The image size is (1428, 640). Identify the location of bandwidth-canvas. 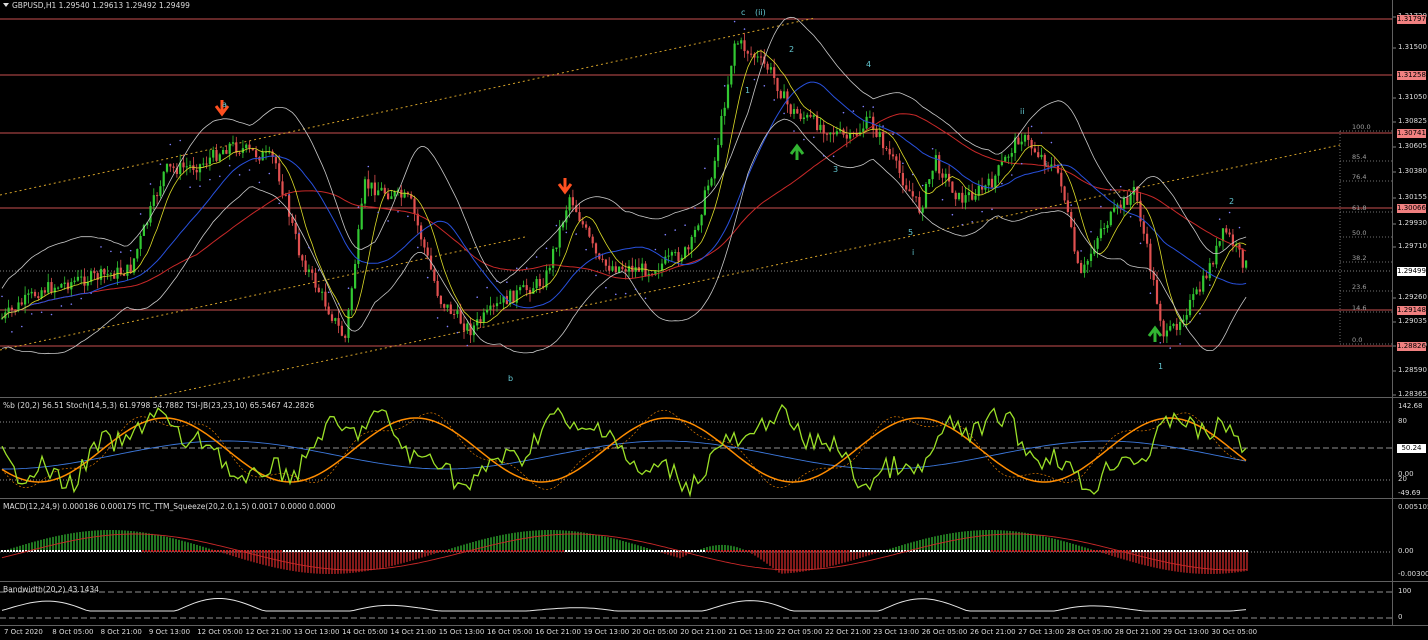
(714, 605).